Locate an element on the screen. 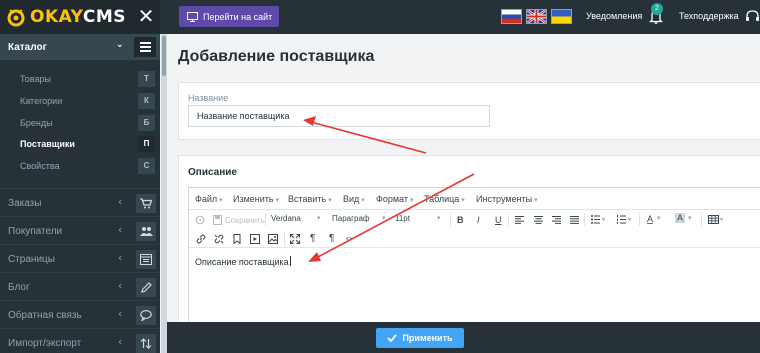 The width and height of the screenshot is (760, 353). okay-logo-icon is located at coordinates (16, 18).